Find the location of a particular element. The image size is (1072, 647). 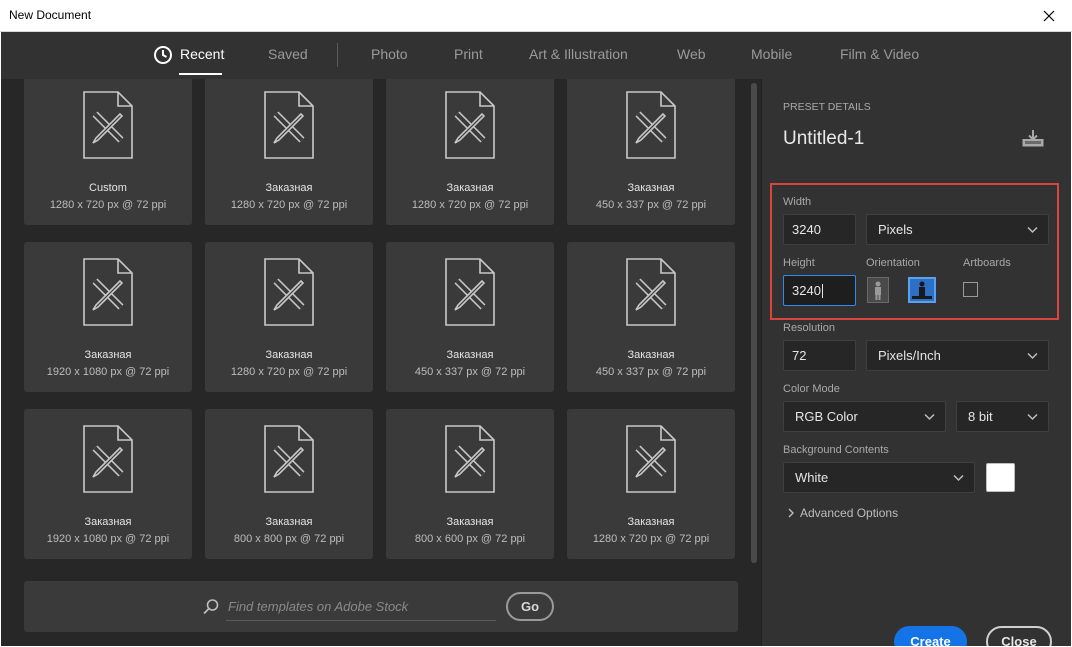

clock-icon is located at coordinates (163, 55).